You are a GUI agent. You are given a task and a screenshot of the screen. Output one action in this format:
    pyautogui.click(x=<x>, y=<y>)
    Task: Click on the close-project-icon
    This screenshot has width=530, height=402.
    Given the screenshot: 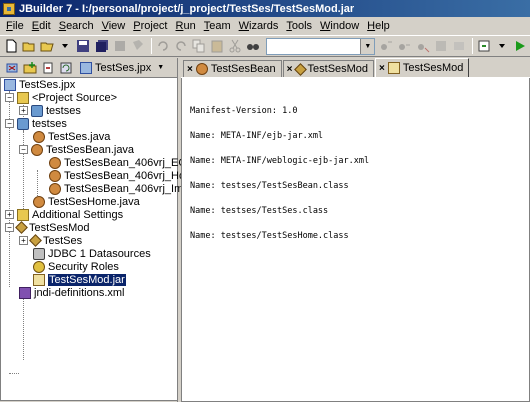 What is the action you would take?
    pyautogui.click(x=12, y=68)
    